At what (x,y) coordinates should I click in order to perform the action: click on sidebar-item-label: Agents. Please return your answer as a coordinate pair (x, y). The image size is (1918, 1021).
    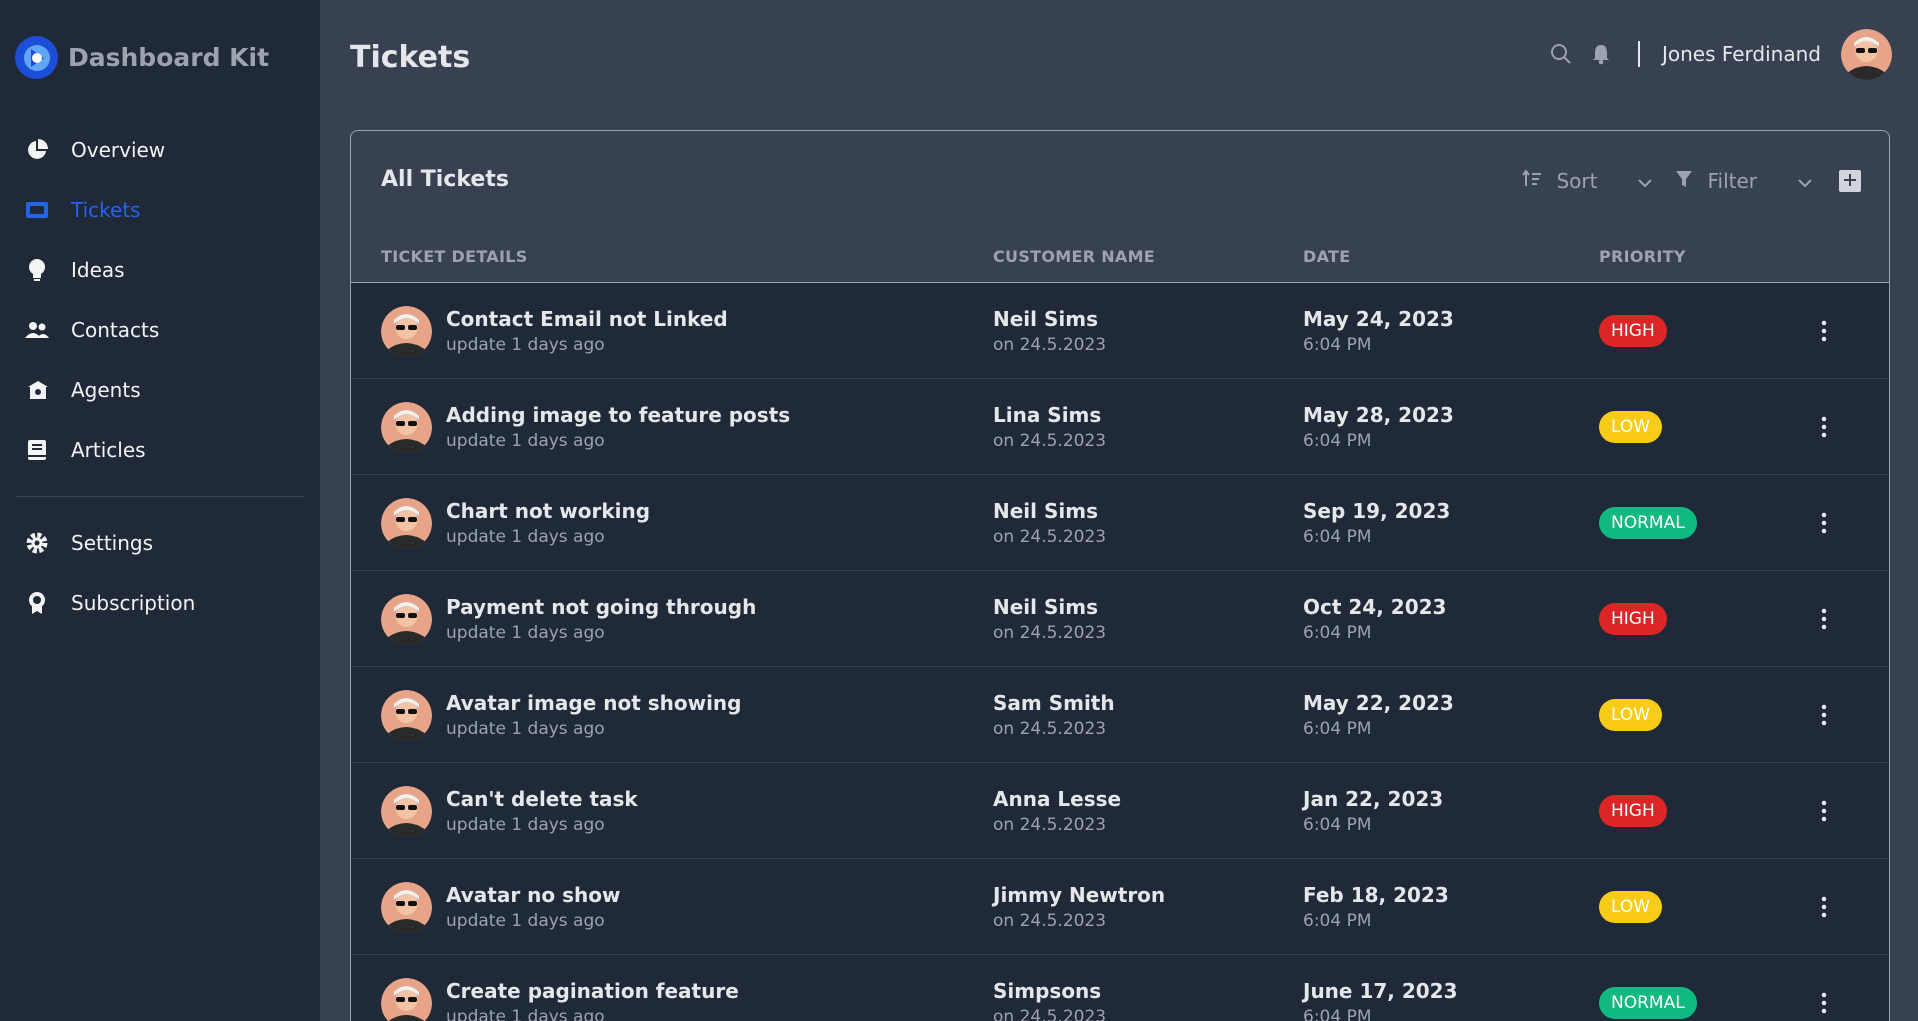
    Looking at the image, I should click on (106, 390).